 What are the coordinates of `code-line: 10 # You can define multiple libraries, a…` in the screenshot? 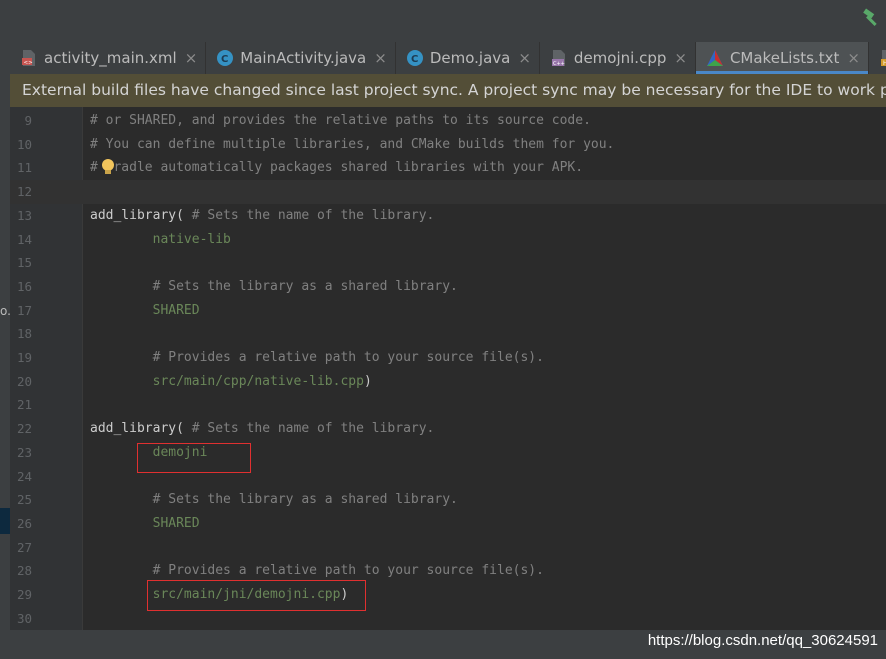 It's located at (448, 145).